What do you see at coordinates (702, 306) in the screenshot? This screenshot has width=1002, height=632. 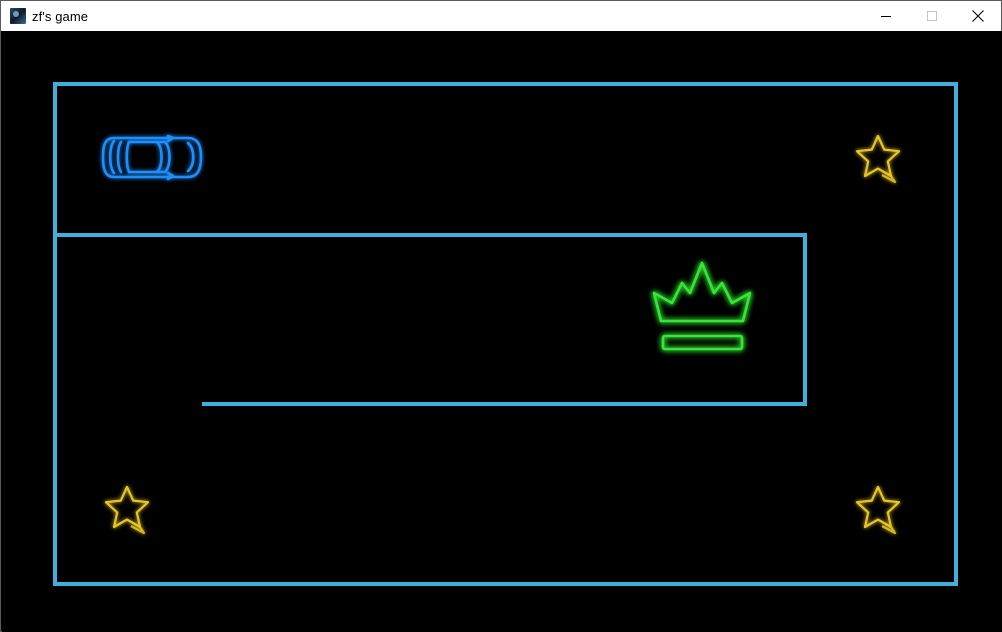 I see `crown-goal-icon` at bounding box center [702, 306].